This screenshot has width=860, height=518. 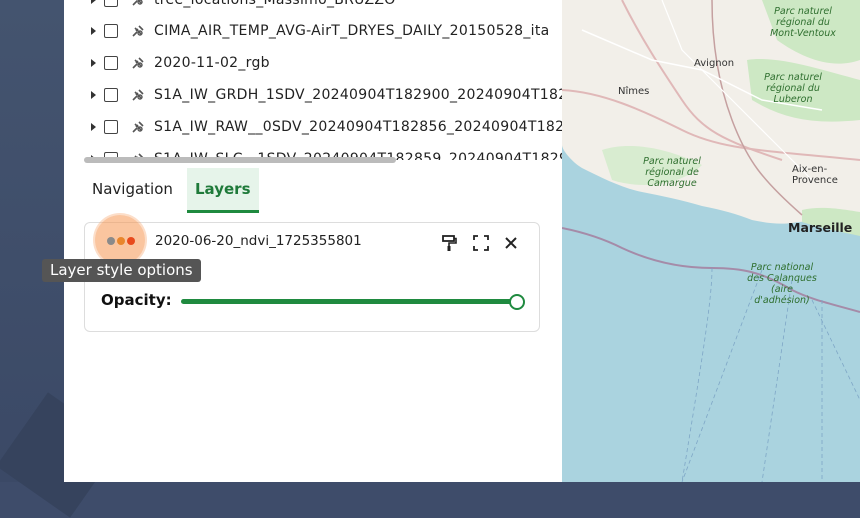 I want to click on background-panel, so click(x=61, y=259).